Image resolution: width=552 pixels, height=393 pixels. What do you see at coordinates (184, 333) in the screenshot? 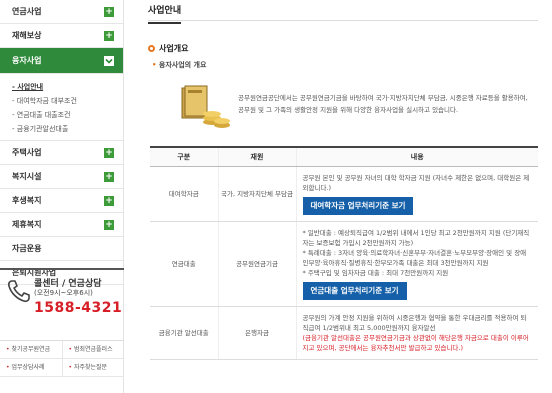
I see `row-category: 금융기관 알선대출` at bounding box center [184, 333].